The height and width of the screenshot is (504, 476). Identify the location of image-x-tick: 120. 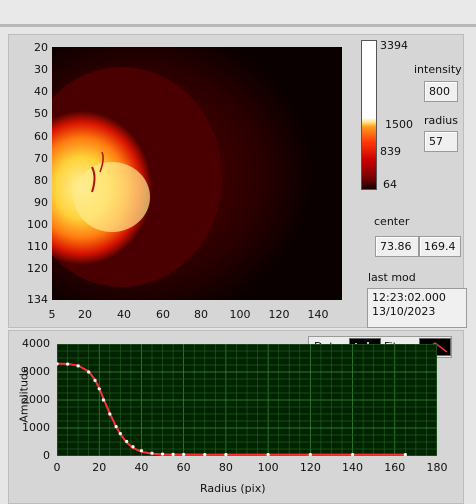
(279, 314).